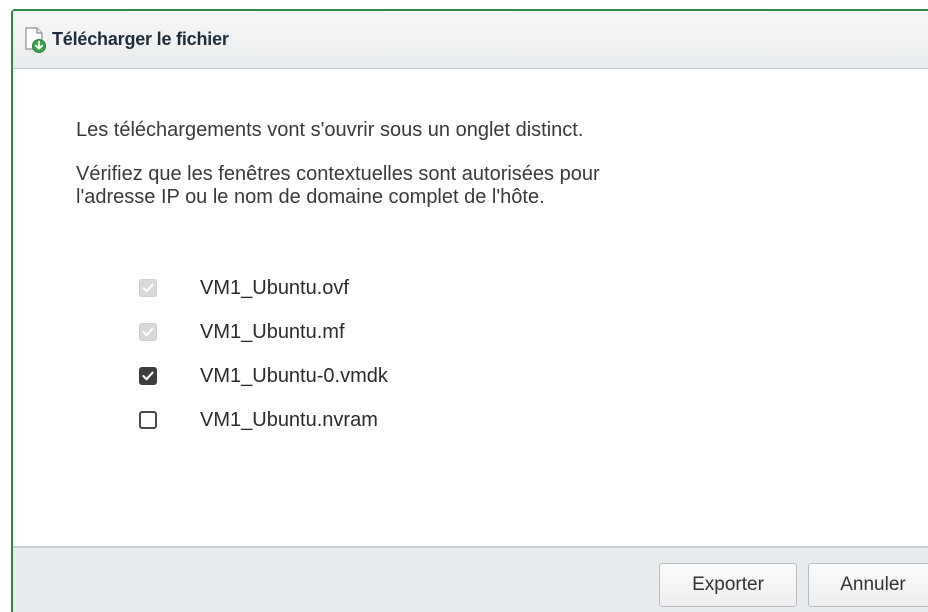  What do you see at coordinates (274, 287) in the screenshot?
I see `file-name: VM1_Ubuntu.ovf` at bounding box center [274, 287].